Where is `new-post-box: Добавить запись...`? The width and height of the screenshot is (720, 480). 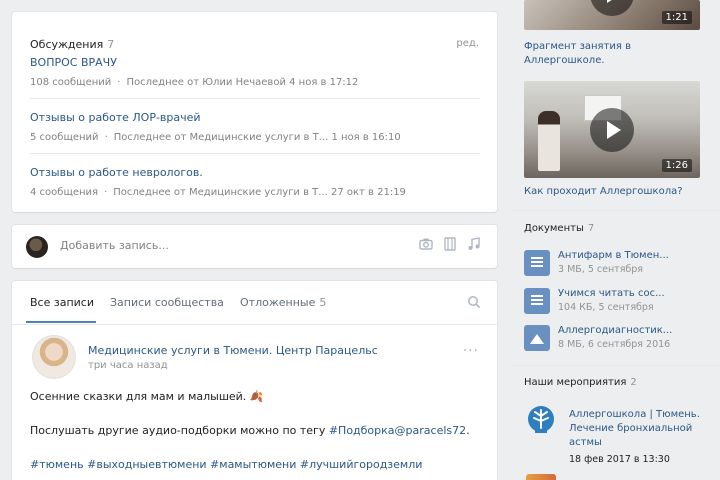 new-post-box: Добавить запись... is located at coordinates (254, 246).